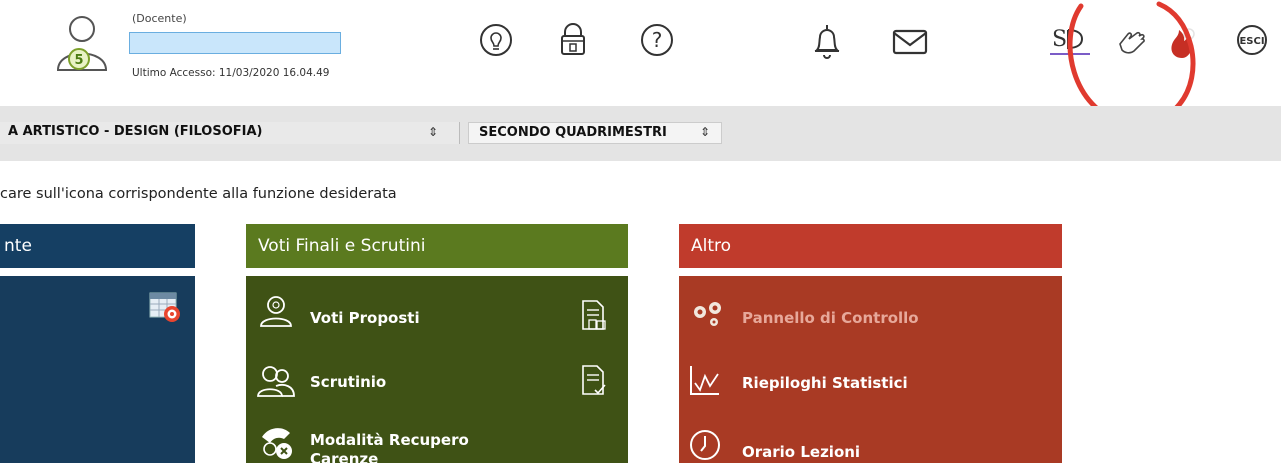  What do you see at coordinates (595, 133) in the screenshot?
I see `period-select: SECONDO QUADRIMESTRI` at bounding box center [595, 133].